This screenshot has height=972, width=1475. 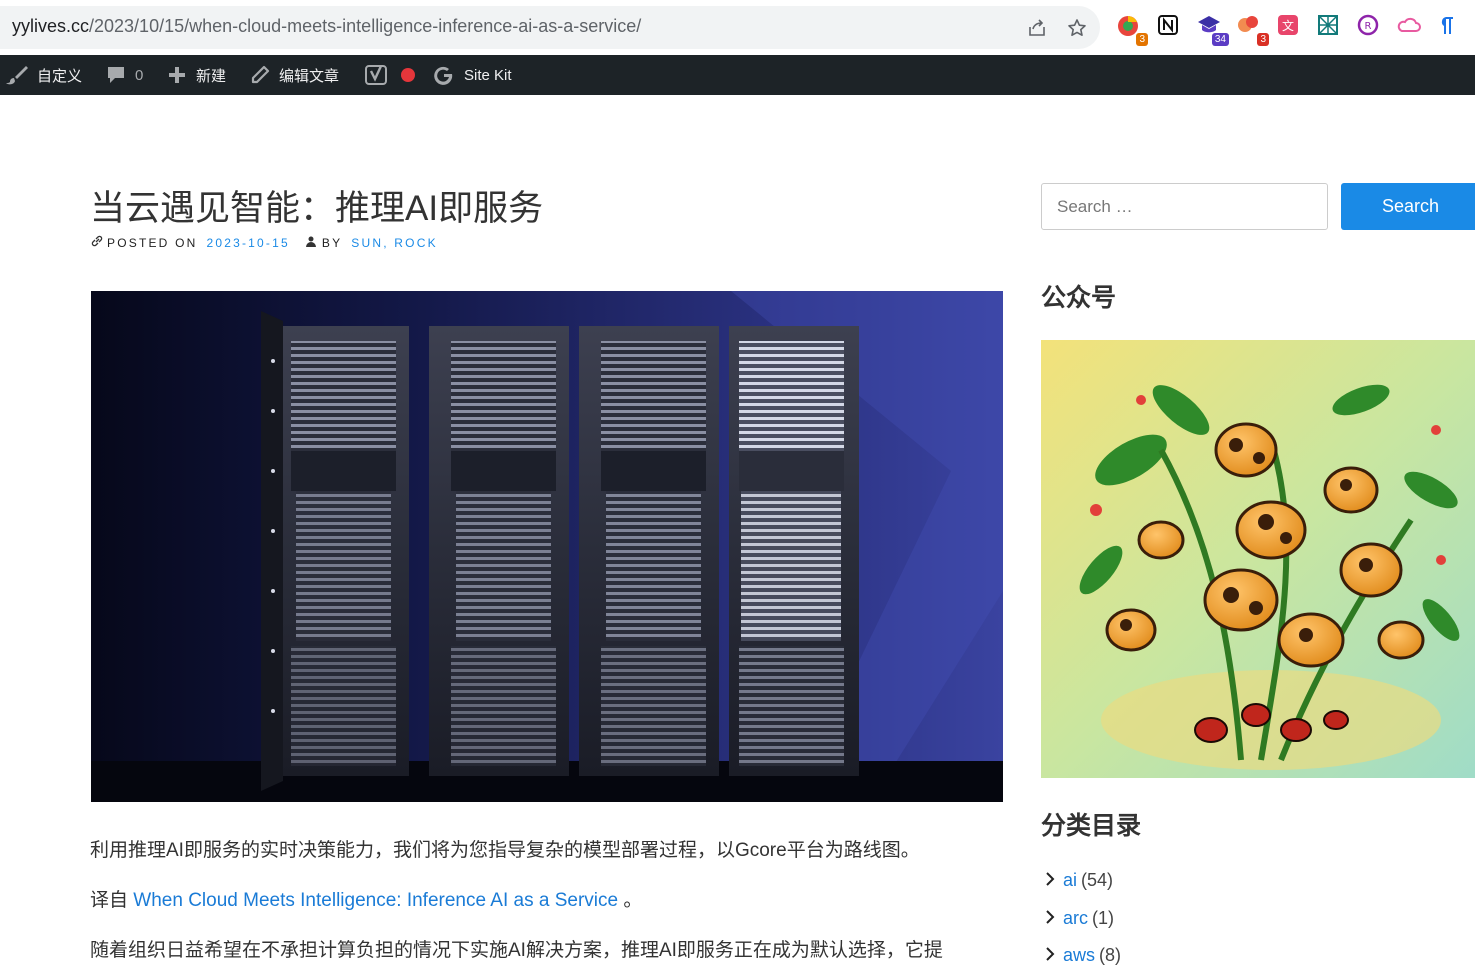 I want to click on search-button: Search, so click(x=1408, y=206).